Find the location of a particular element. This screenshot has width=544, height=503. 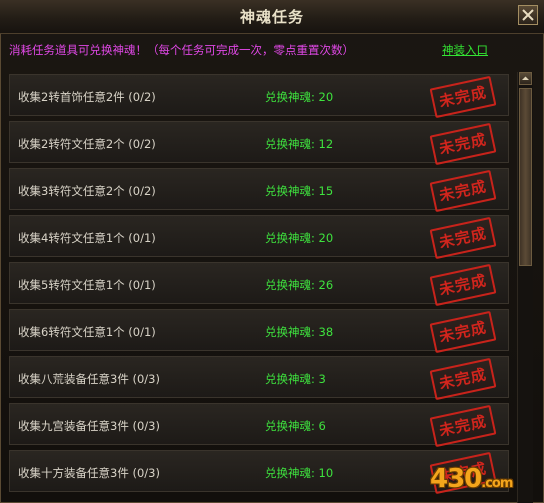

close-button is located at coordinates (528, 15).